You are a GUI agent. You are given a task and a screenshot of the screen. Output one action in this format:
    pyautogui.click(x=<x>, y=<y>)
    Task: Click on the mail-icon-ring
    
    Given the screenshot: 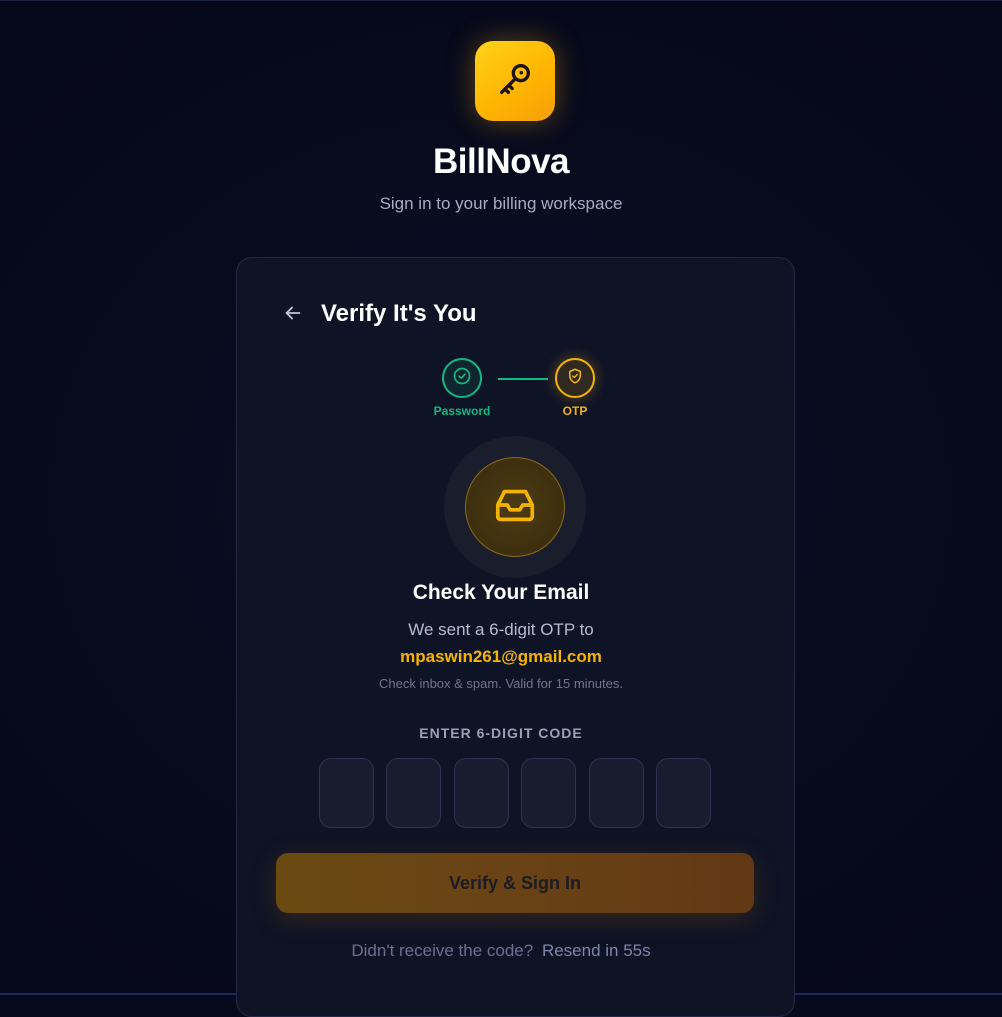 What is the action you would take?
    pyautogui.click(x=515, y=507)
    